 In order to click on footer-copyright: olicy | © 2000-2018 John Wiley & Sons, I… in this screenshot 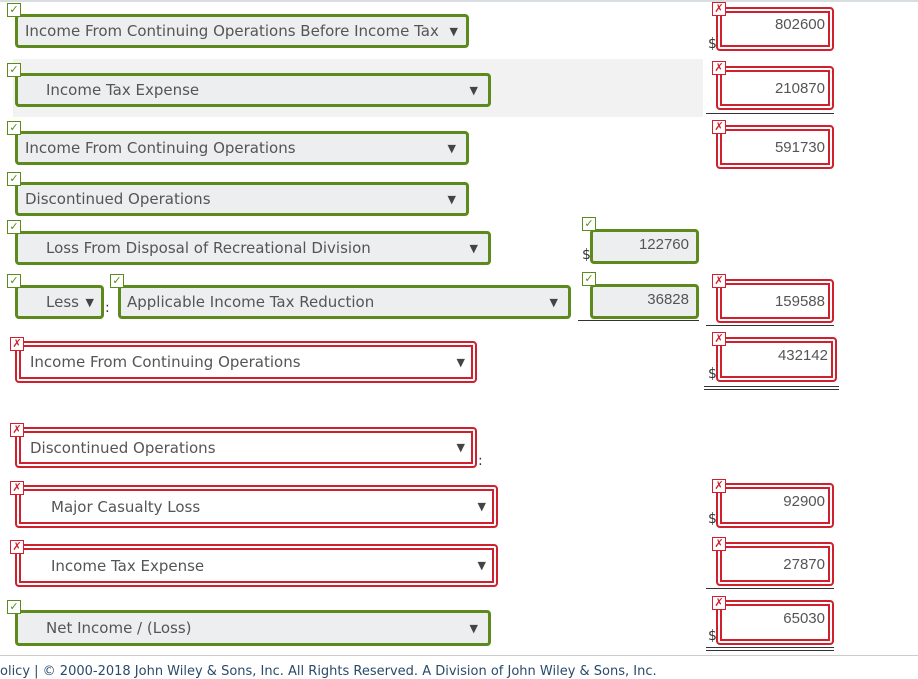, I will do `click(328, 671)`.